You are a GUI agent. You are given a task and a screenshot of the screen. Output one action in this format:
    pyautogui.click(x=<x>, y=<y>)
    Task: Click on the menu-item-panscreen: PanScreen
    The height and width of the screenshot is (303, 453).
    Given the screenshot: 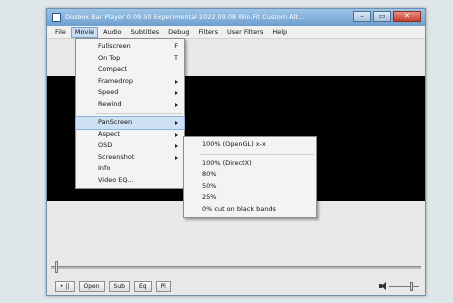 What is the action you would take?
    pyautogui.click(x=130, y=123)
    